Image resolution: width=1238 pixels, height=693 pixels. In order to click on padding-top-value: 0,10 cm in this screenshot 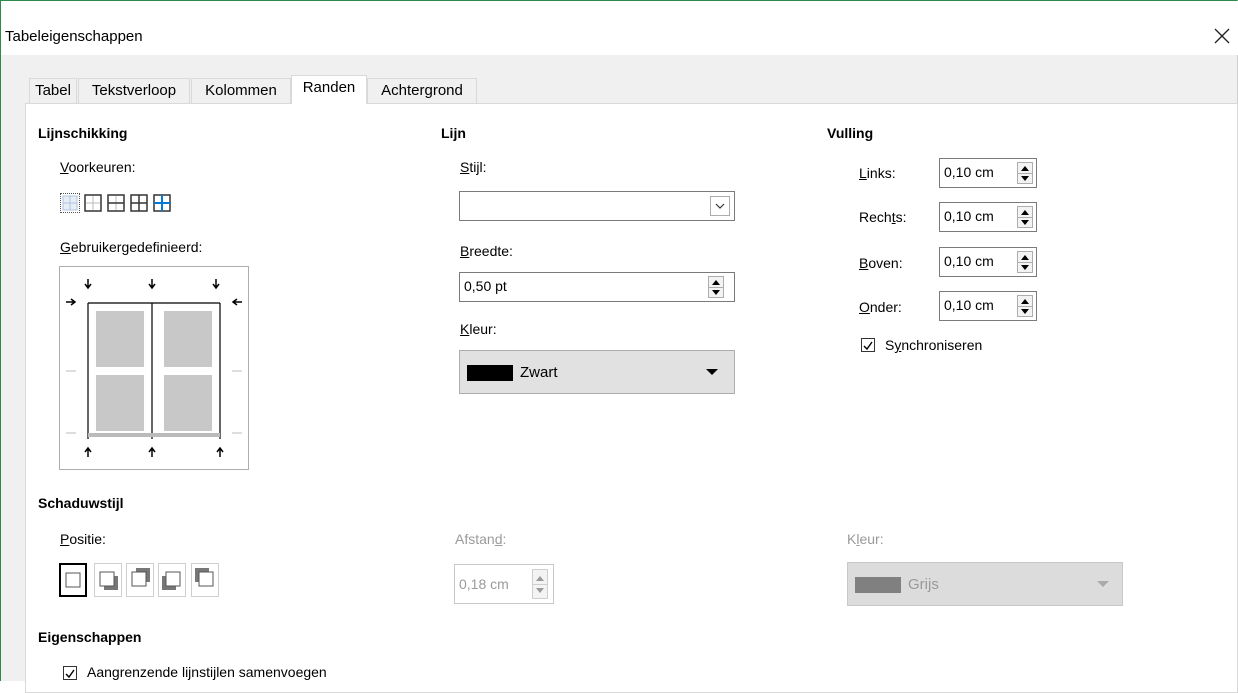, I will do `click(969, 261)`.